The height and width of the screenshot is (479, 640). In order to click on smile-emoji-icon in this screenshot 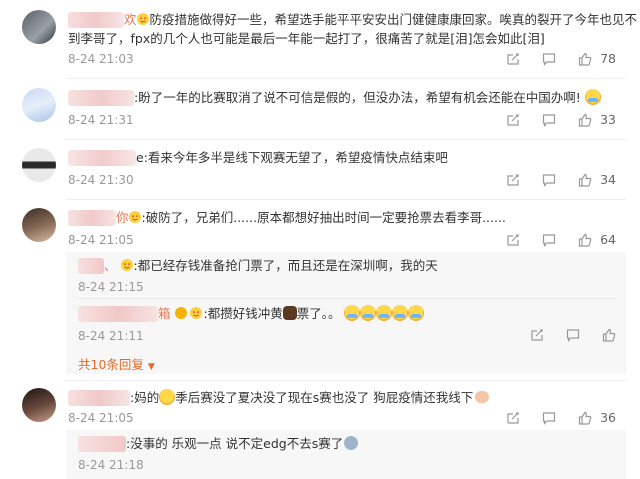, I will do `click(167, 397)`.